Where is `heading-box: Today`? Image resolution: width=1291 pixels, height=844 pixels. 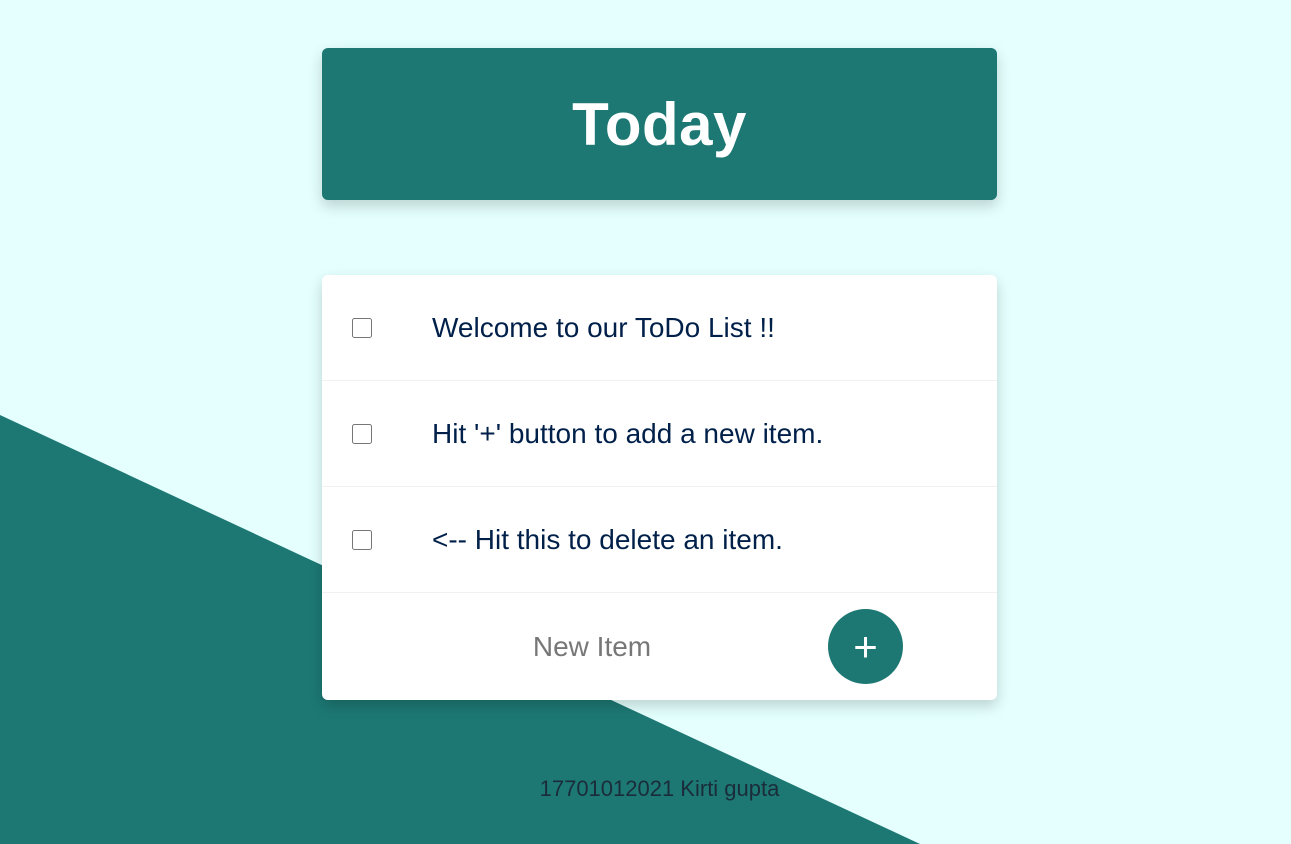
heading-box: Today is located at coordinates (659, 124).